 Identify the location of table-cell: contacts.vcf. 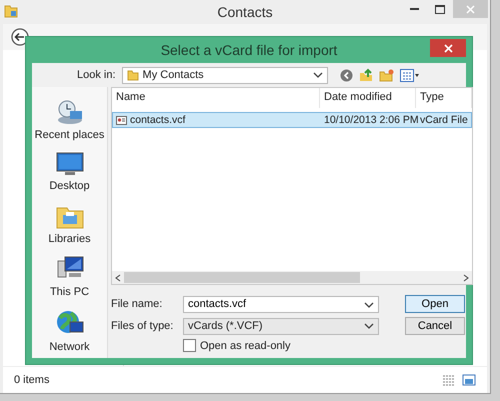
(158, 120).